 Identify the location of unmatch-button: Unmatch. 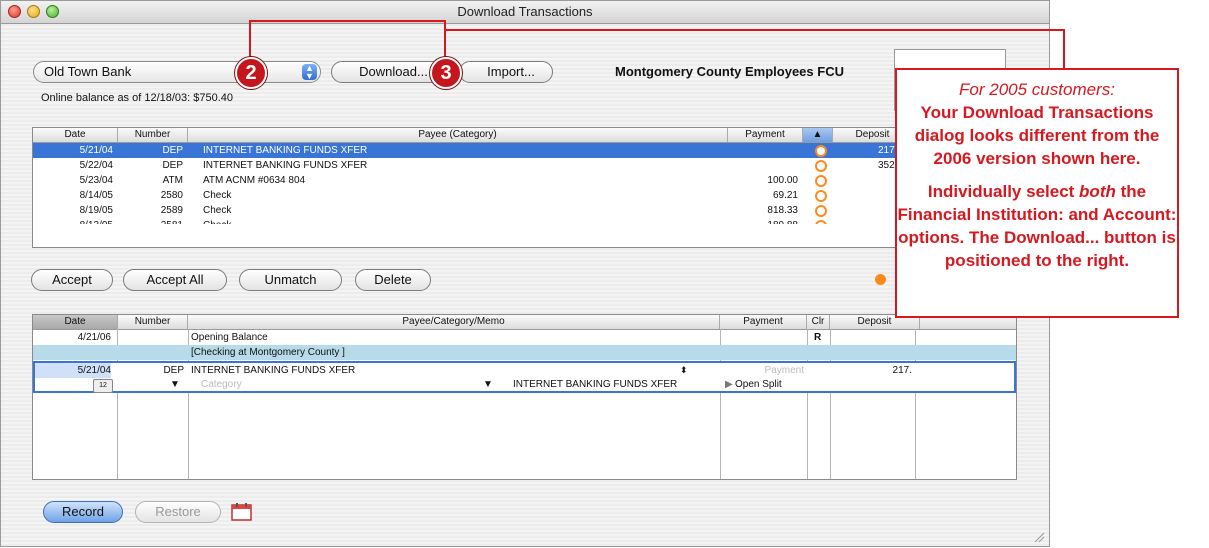
(290, 280).